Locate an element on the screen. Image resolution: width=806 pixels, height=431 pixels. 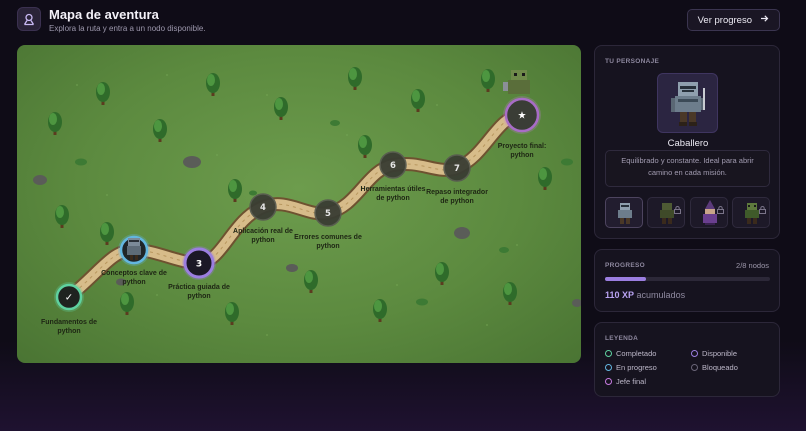
legend-item-boss: Jefe final is located at coordinates (625, 381).